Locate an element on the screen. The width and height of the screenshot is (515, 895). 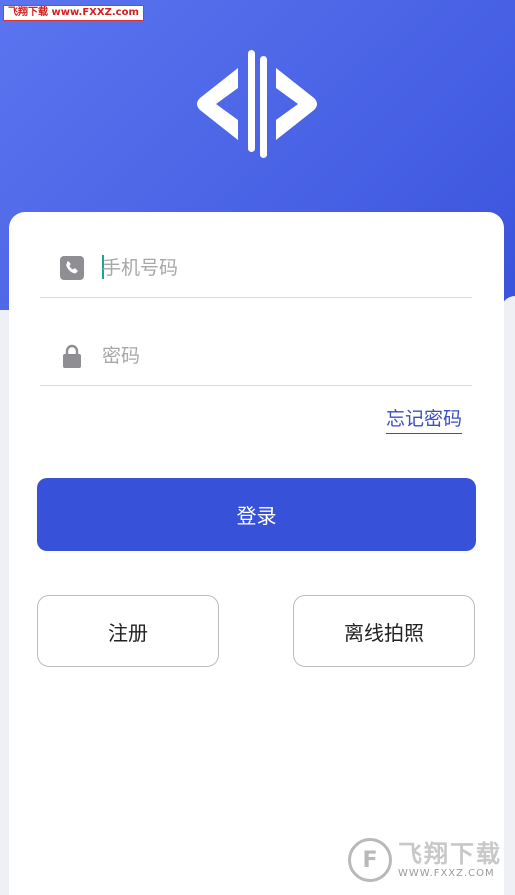
register-button: 注册 is located at coordinates (128, 631).